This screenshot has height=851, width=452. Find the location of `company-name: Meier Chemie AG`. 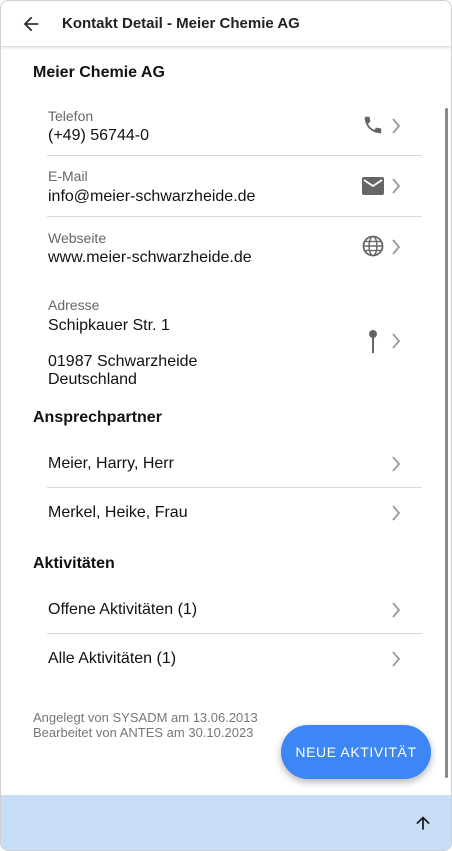

company-name: Meier Chemie AG is located at coordinates (99, 72).